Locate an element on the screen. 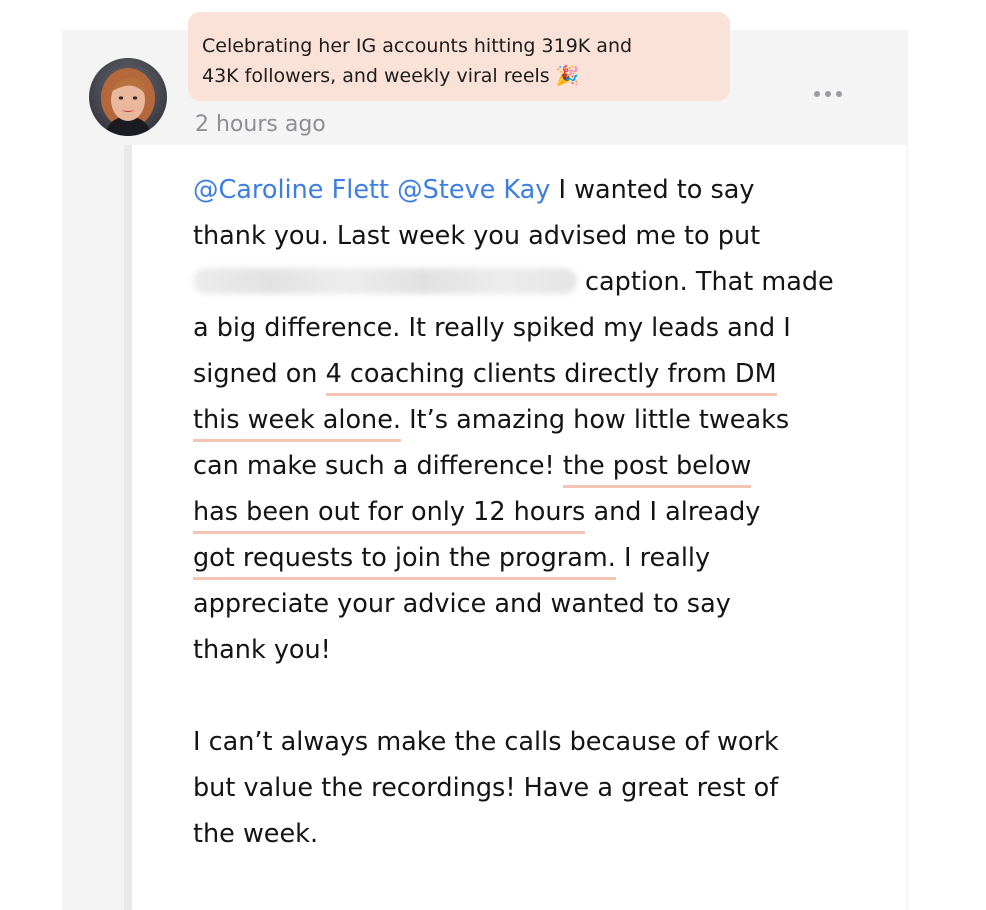 The width and height of the screenshot is (986, 910). post-text: caption. That made is located at coordinates (709, 282).